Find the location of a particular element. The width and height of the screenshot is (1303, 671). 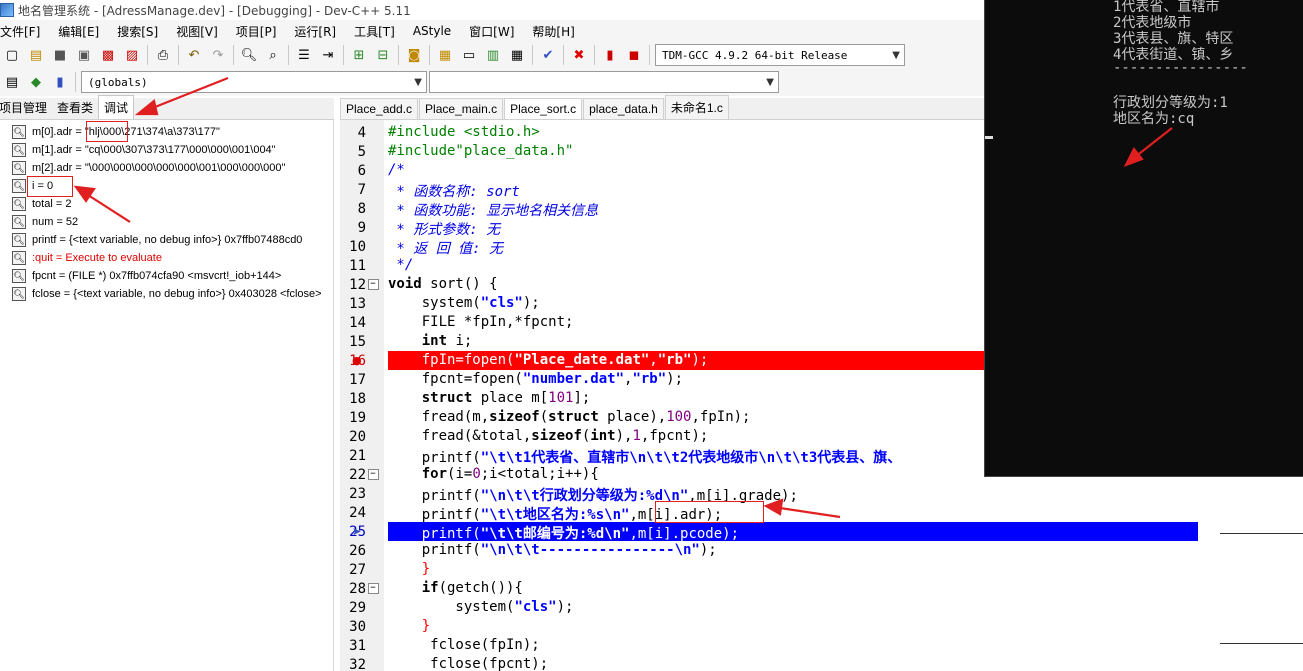

compile-run-icon: ▥ is located at coordinates (493, 55).